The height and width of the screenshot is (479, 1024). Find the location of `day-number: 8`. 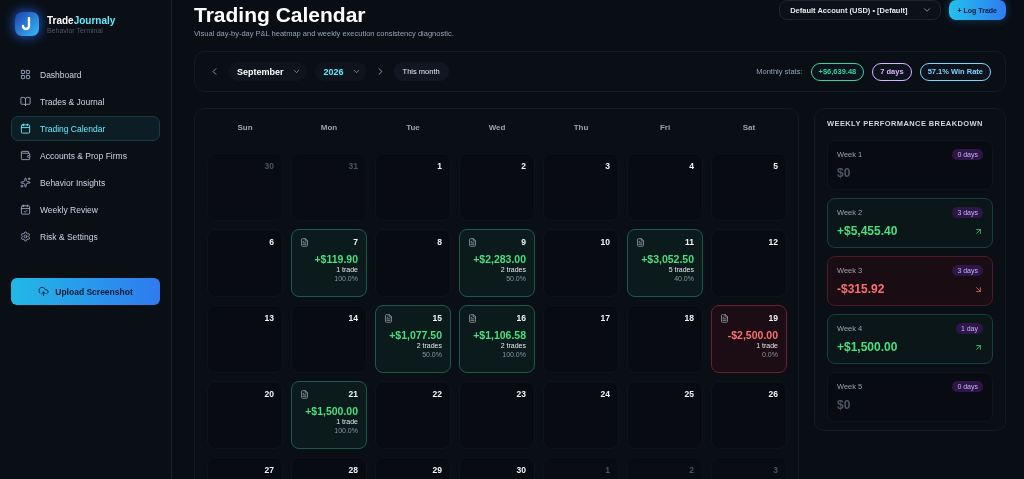

day-number: 8 is located at coordinates (439, 242).